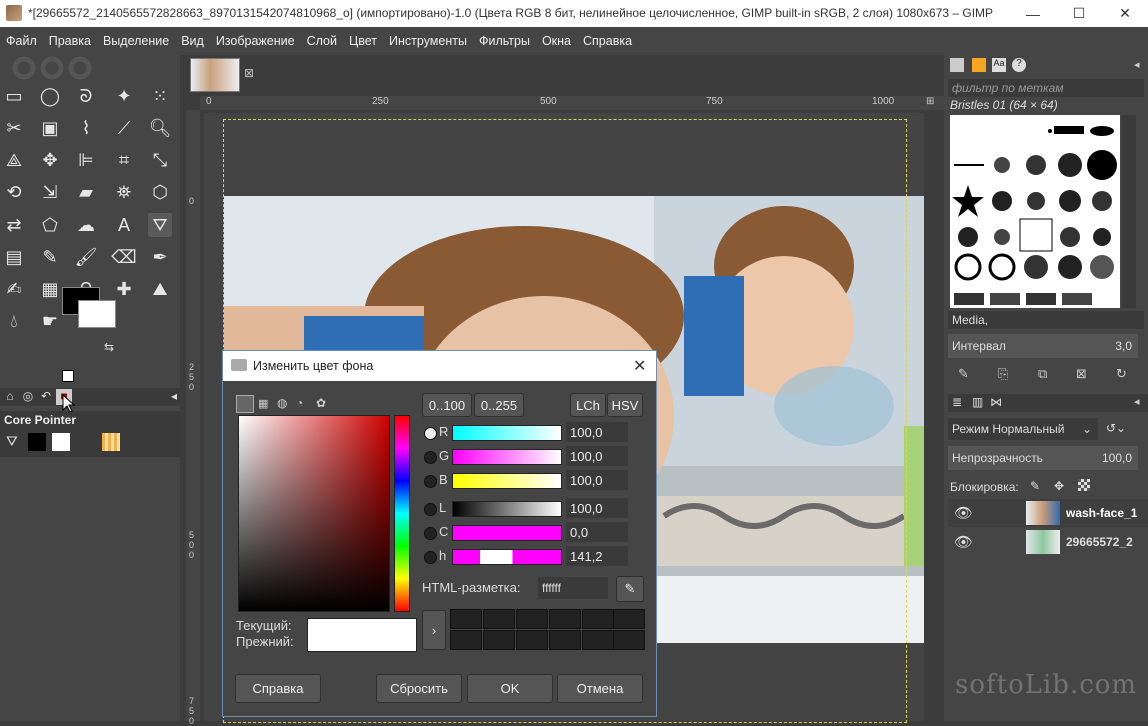  I want to click on channel-r-slider, so click(507, 433).